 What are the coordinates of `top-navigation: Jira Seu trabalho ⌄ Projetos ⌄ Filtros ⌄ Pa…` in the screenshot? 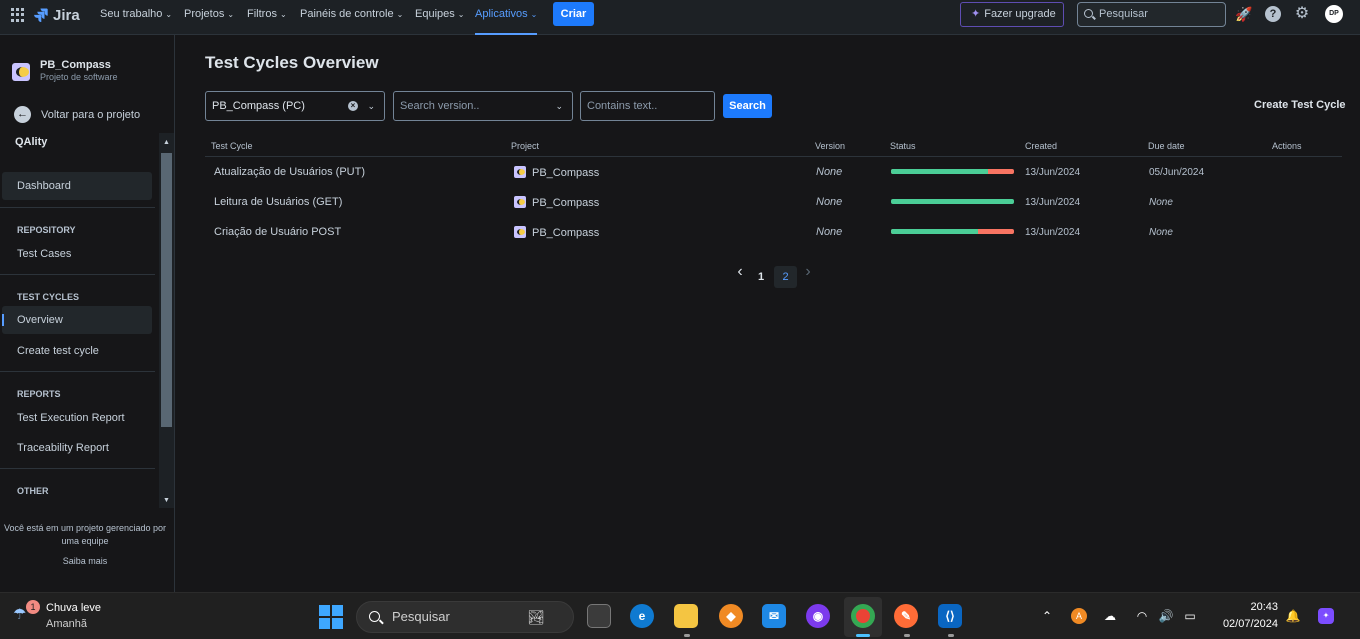 It's located at (680, 17).